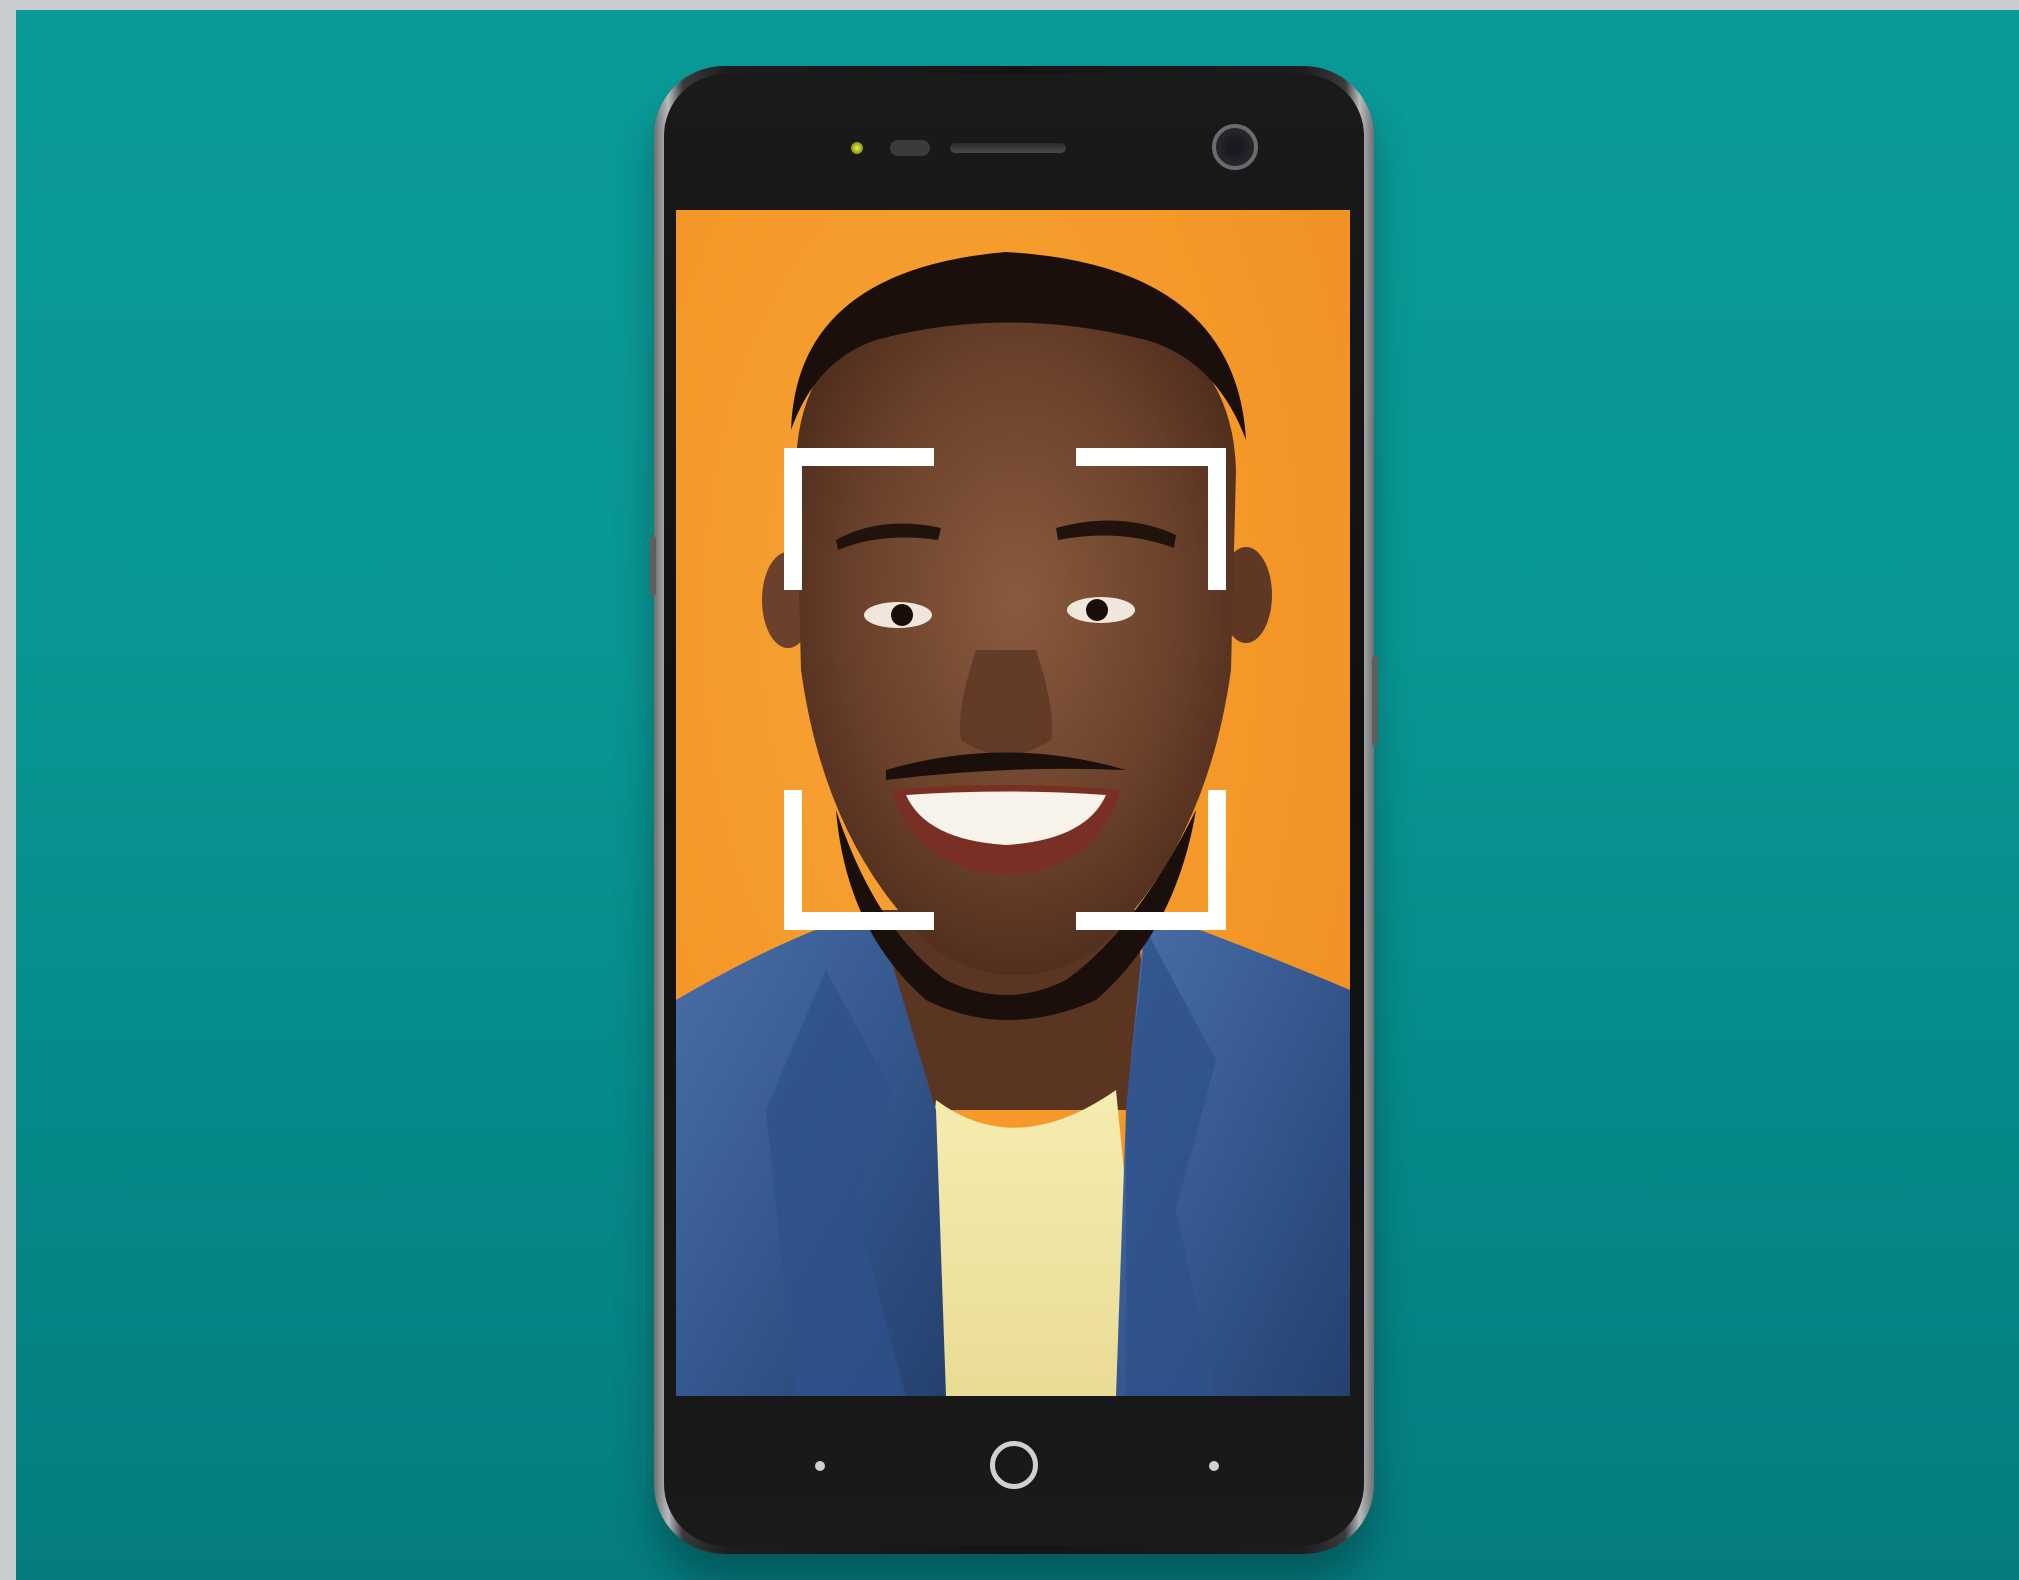 This screenshot has width=2019, height=1580. Describe the element at coordinates (857, 148) in the screenshot. I see `notification-led` at that location.